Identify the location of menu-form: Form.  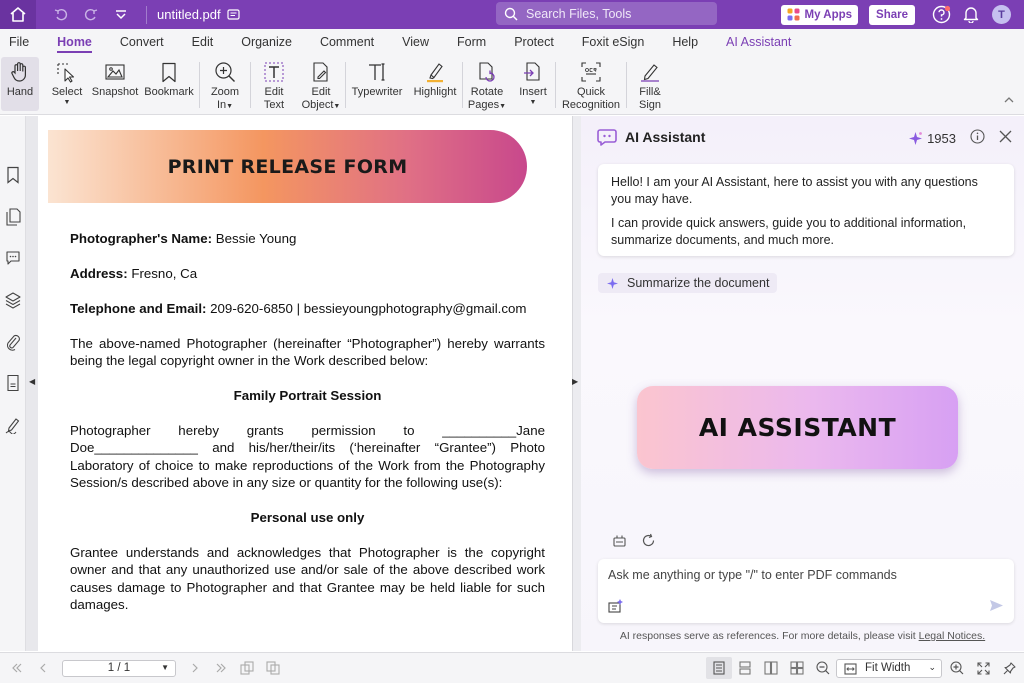
(471, 42).